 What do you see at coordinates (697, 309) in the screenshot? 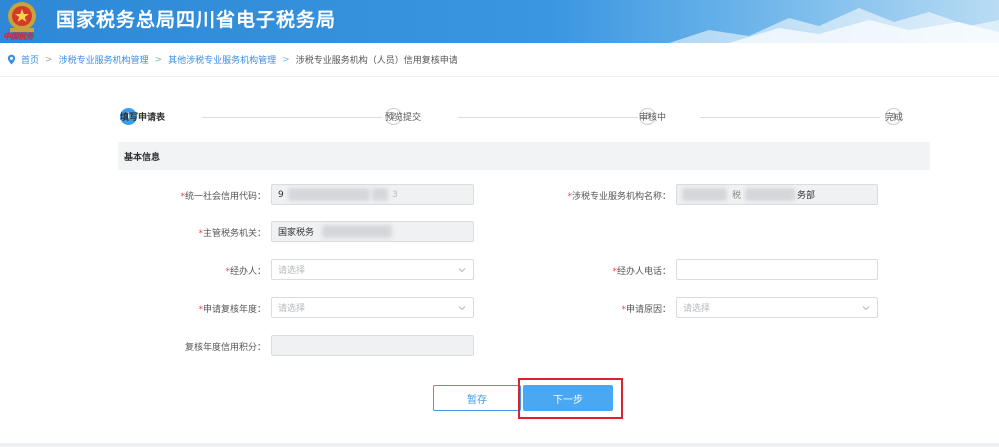
I see `reason-placeholder: 请选择` at bounding box center [697, 309].